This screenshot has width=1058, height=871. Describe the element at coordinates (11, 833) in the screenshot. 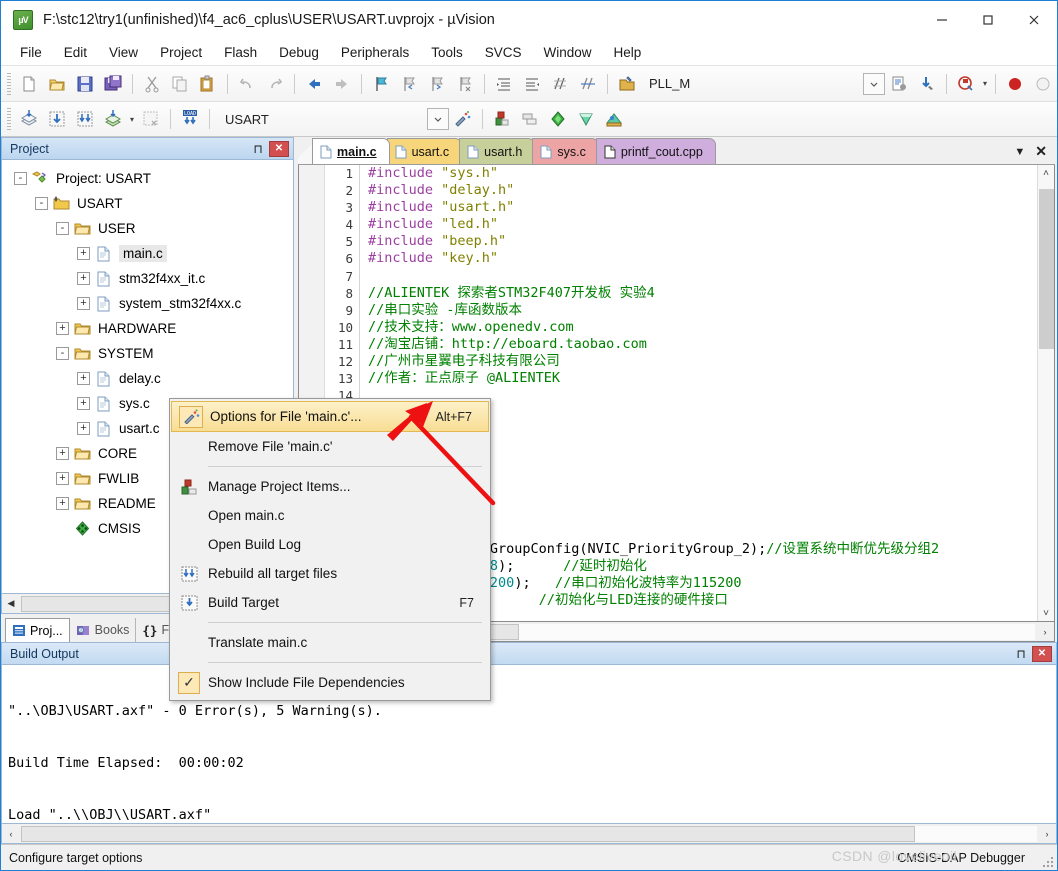

I see `scroll-left-icon: ‹` at that location.